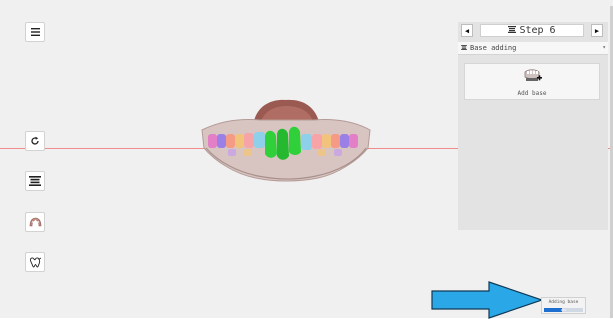 The image size is (613, 319). I want to click on arch-view-icon, so click(35, 222).